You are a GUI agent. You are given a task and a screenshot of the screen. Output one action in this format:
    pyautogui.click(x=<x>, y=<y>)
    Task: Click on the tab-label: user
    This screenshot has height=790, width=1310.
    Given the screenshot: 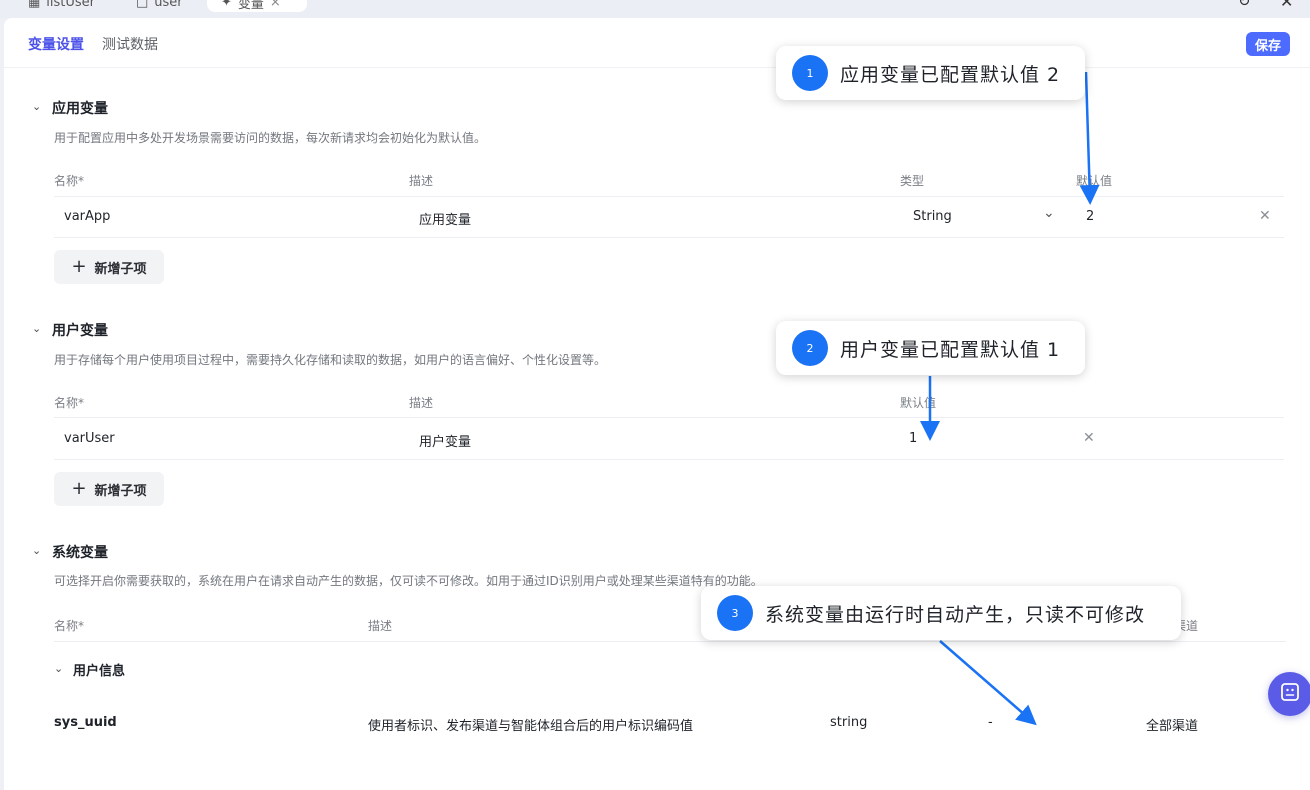 What is the action you would take?
    pyautogui.click(x=168, y=5)
    